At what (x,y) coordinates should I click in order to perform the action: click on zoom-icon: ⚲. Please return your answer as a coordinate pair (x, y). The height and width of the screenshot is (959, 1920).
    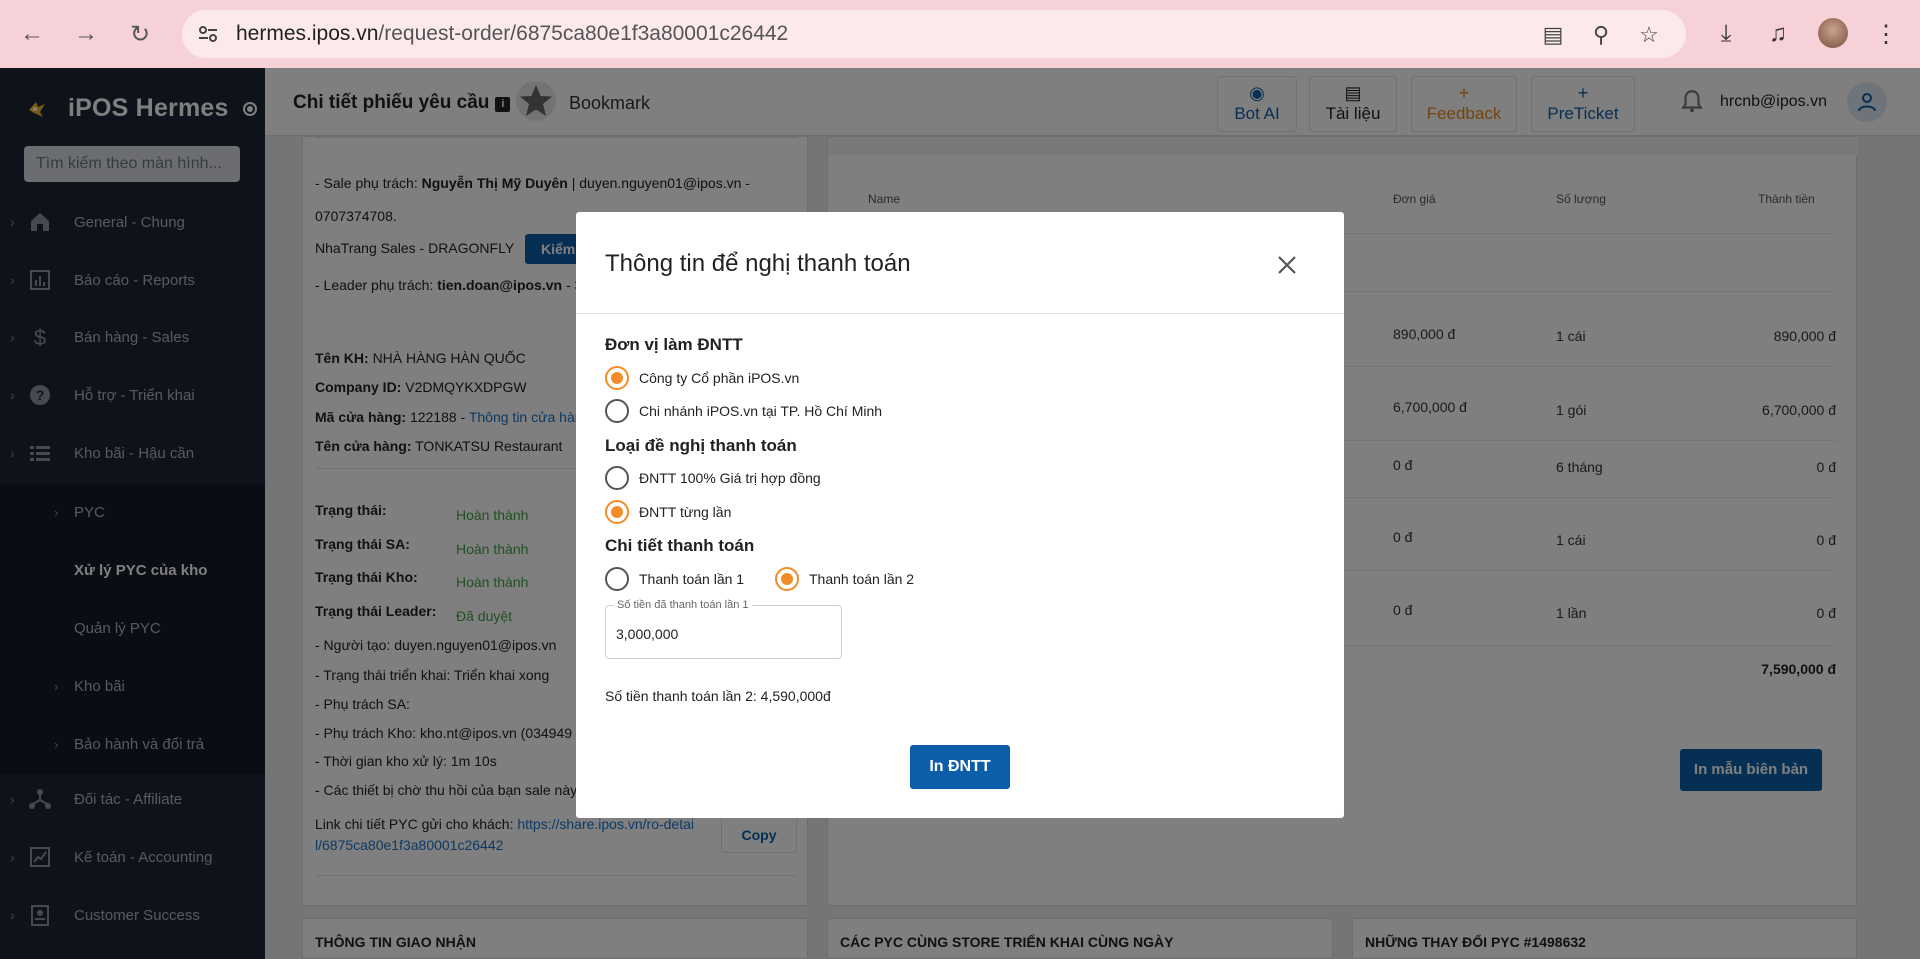
    Looking at the image, I should click on (1601, 35).